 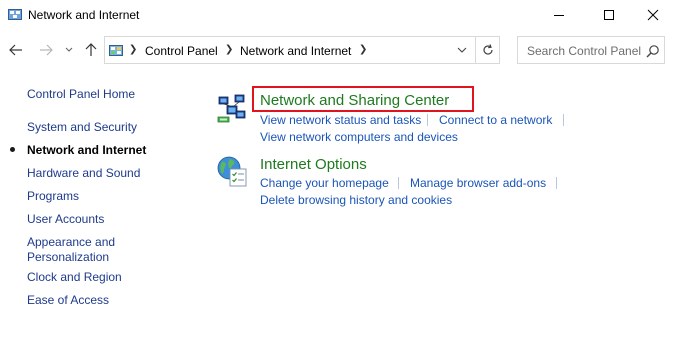 What do you see at coordinates (81, 94) in the screenshot?
I see `sidebar-item-control-panel-home: Control Panel Home` at bounding box center [81, 94].